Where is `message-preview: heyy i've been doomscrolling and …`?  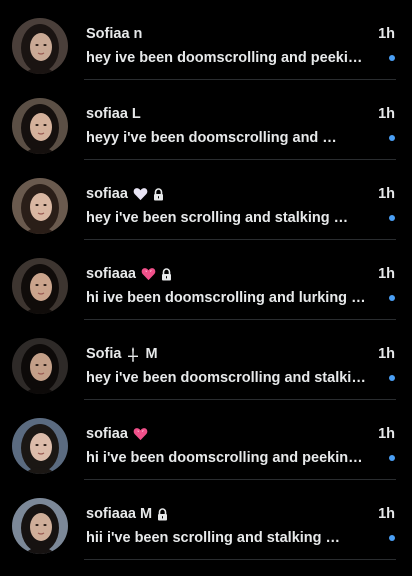 message-preview: heyy i've been doomscrolling and … is located at coordinates (211, 138).